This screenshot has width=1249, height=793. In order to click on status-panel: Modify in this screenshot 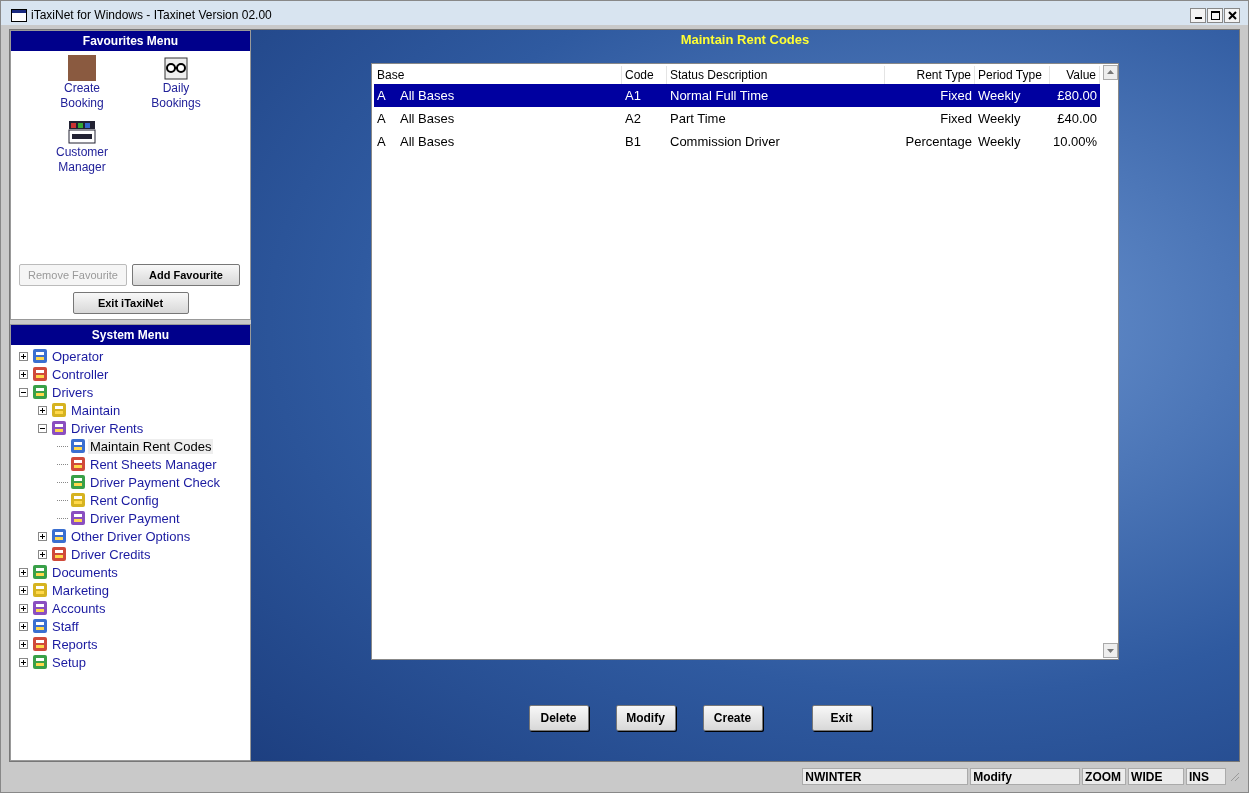, I will do `click(1025, 776)`.